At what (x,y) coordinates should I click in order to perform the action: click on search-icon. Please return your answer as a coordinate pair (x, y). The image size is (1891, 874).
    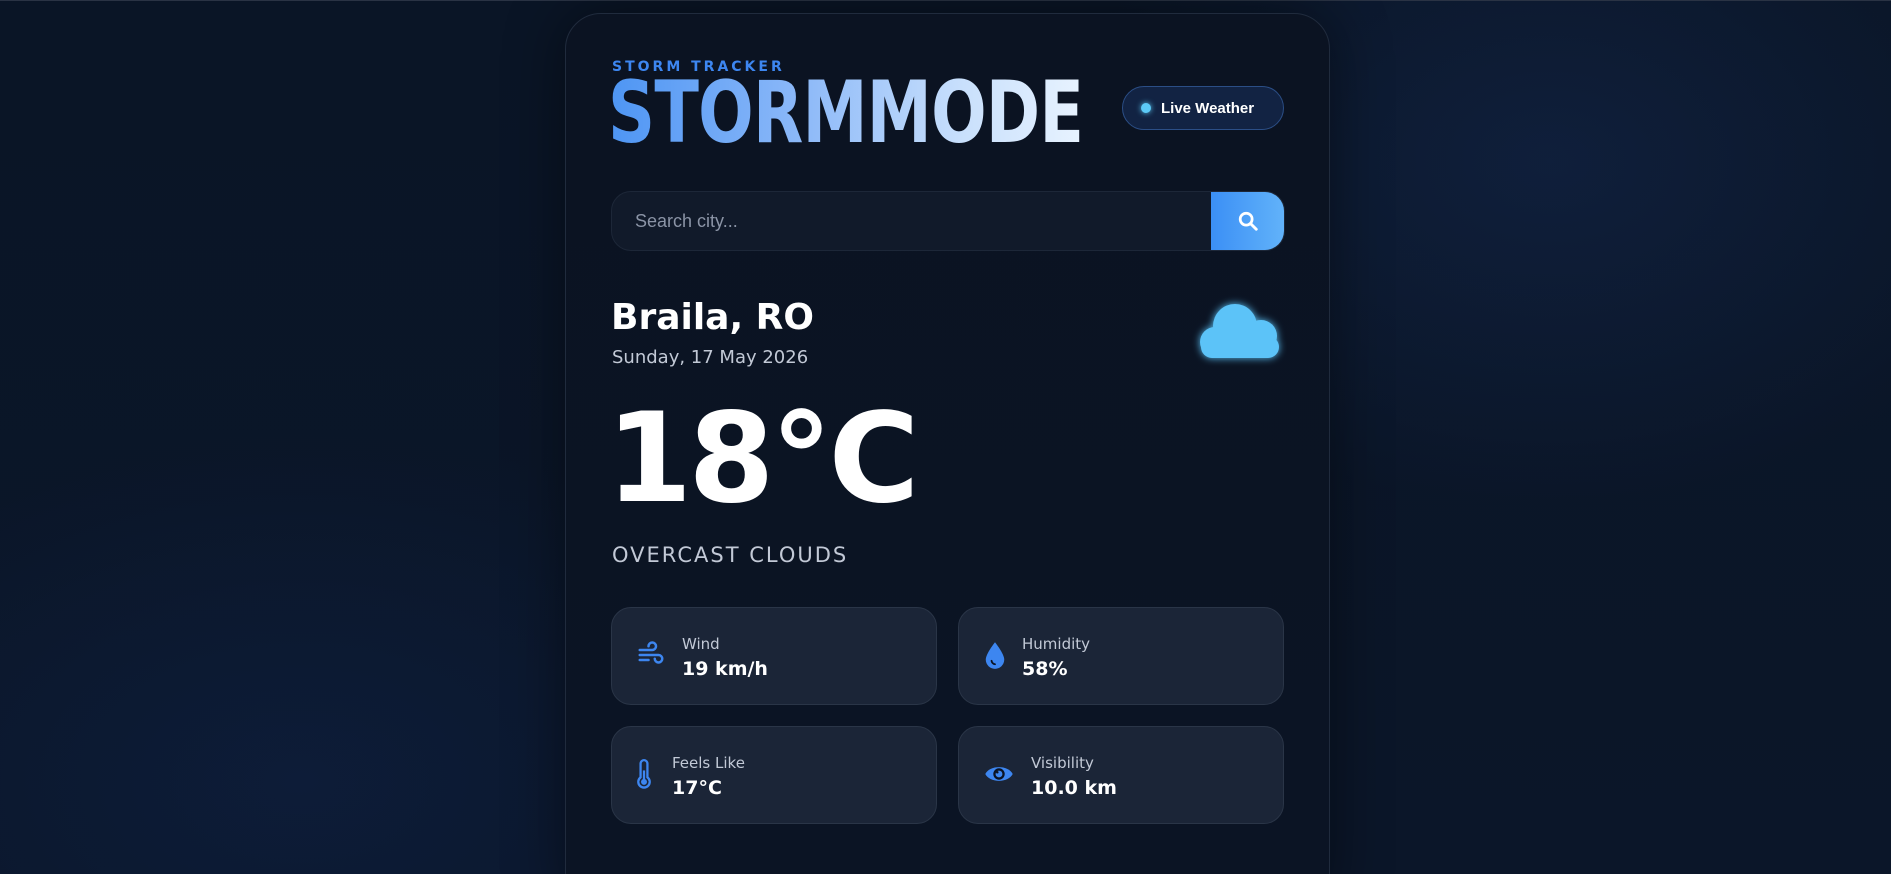
    Looking at the image, I should click on (1248, 221).